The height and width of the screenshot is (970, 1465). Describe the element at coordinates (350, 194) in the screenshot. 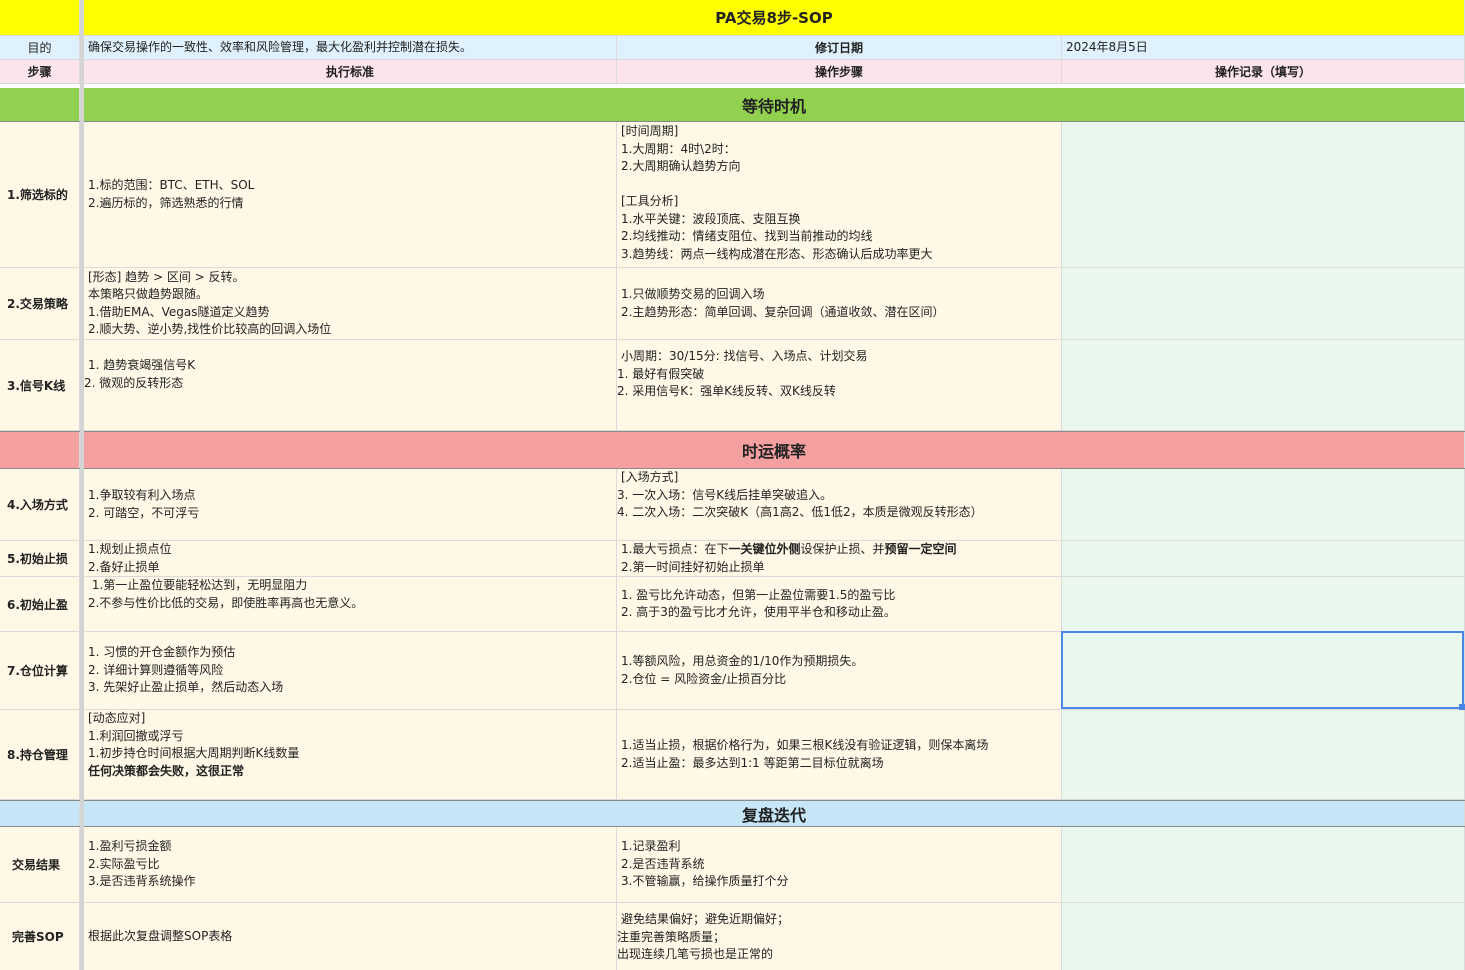

I see `standard-cell: 1.标的范围：BTC、ETH、SOL 2.遍历标的，筛选熟悉的行情` at that location.